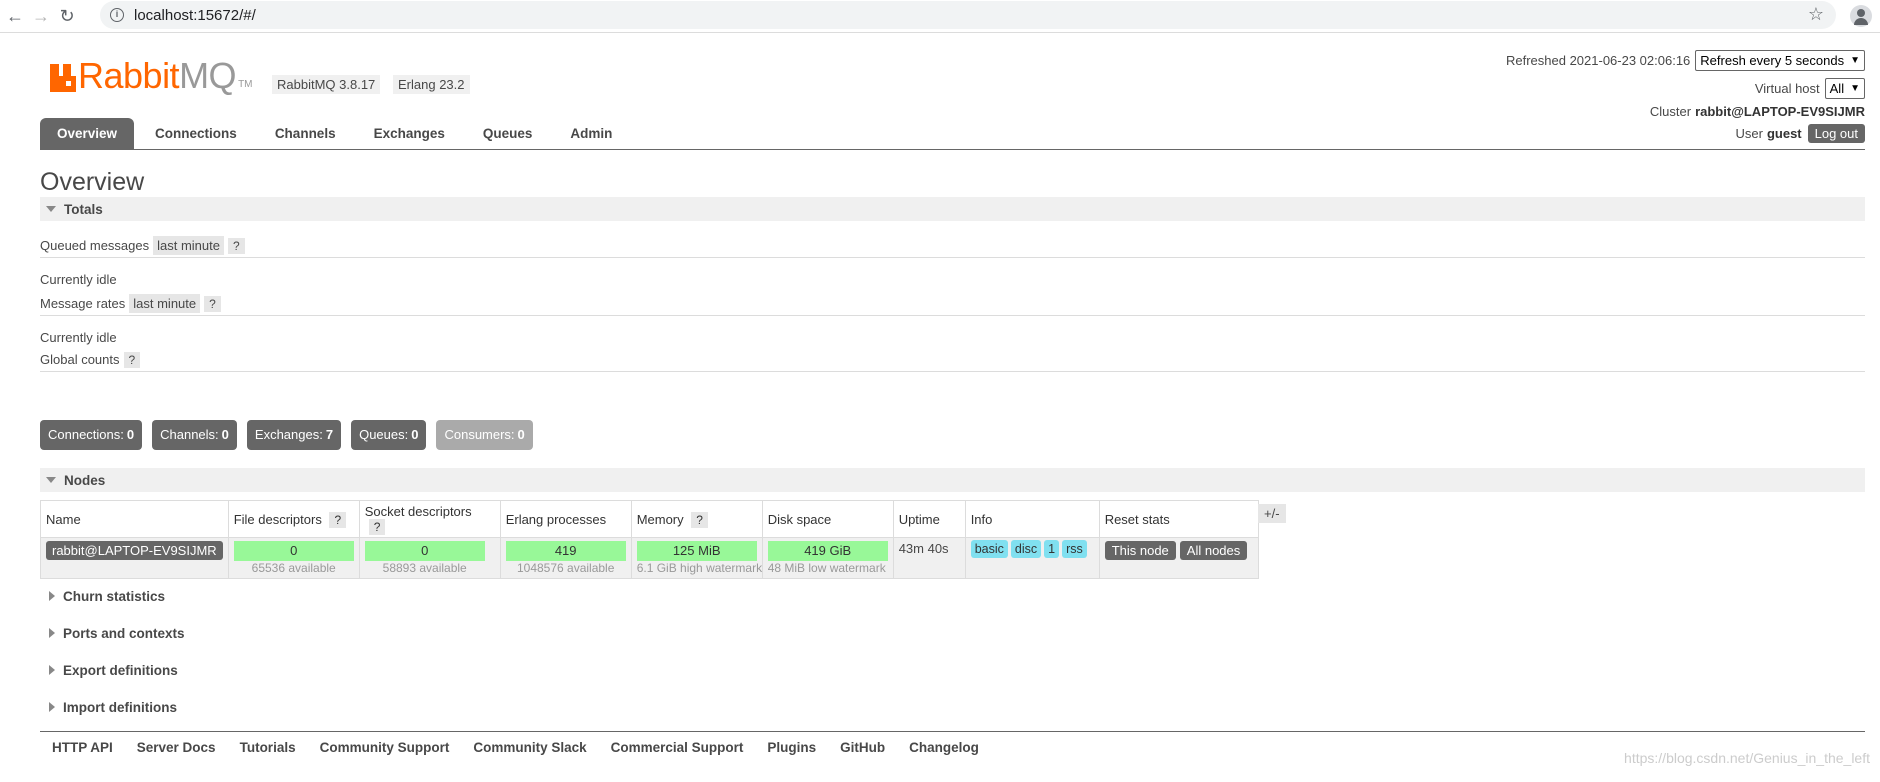 The width and height of the screenshot is (1880, 782). What do you see at coordinates (989, 549) in the screenshot?
I see `info-badge-basic: basic` at bounding box center [989, 549].